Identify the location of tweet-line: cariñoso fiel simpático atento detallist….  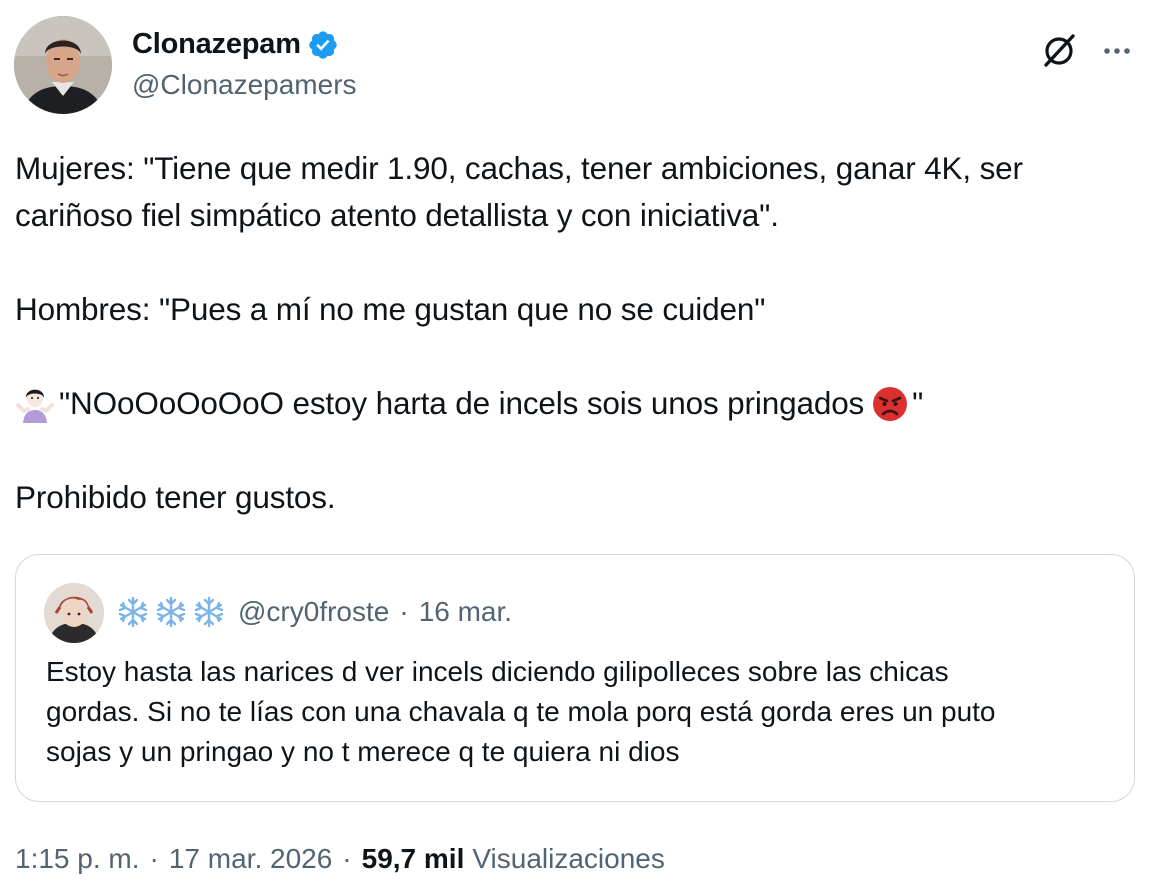
(397, 215).